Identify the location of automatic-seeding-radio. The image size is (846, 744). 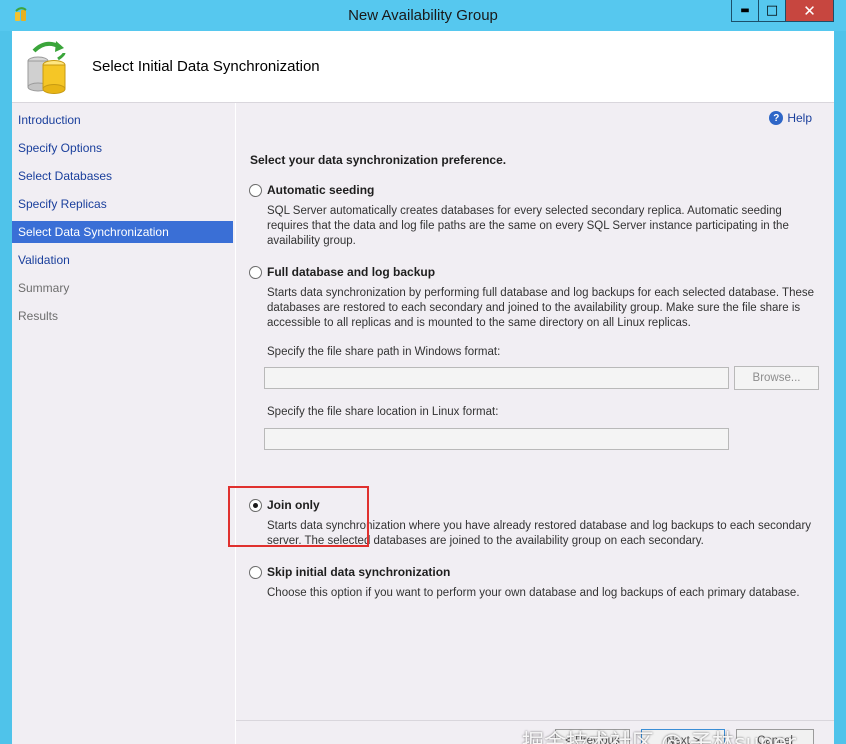
(255, 190).